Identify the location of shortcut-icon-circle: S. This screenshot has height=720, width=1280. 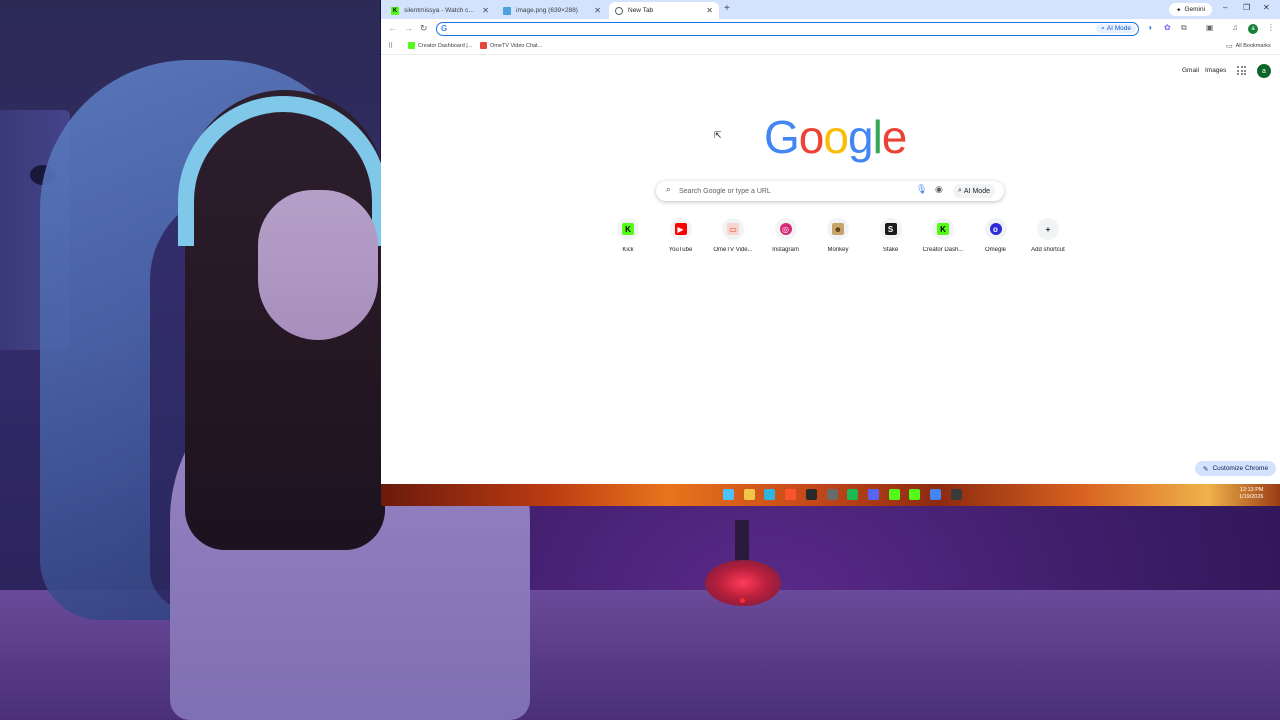
(890, 229).